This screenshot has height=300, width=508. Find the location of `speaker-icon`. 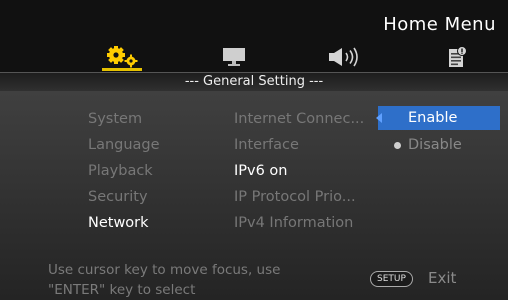

speaker-icon is located at coordinates (343, 57).